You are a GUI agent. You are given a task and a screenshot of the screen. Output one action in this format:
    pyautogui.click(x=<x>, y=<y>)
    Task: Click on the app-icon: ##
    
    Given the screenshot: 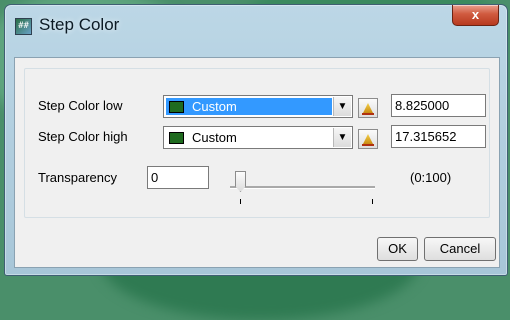 What is the action you would take?
    pyautogui.click(x=23, y=26)
    